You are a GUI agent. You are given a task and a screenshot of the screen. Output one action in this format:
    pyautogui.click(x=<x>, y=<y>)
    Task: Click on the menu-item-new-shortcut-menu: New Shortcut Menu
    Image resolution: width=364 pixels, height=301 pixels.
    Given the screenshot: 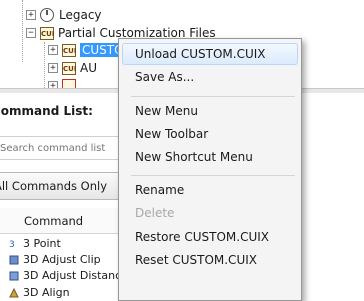 What is the action you would take?
    pyautogui.click(x=194, y=157)
    